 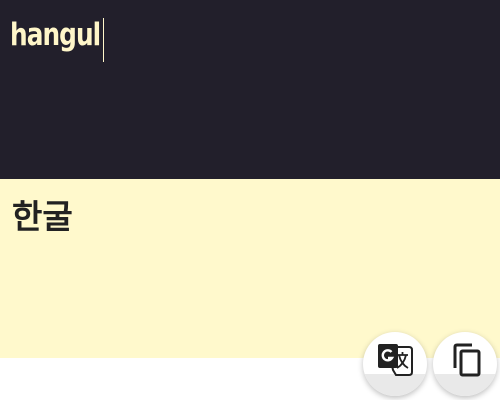 I want to click on google-translate-button, so click(x=395, y=364).